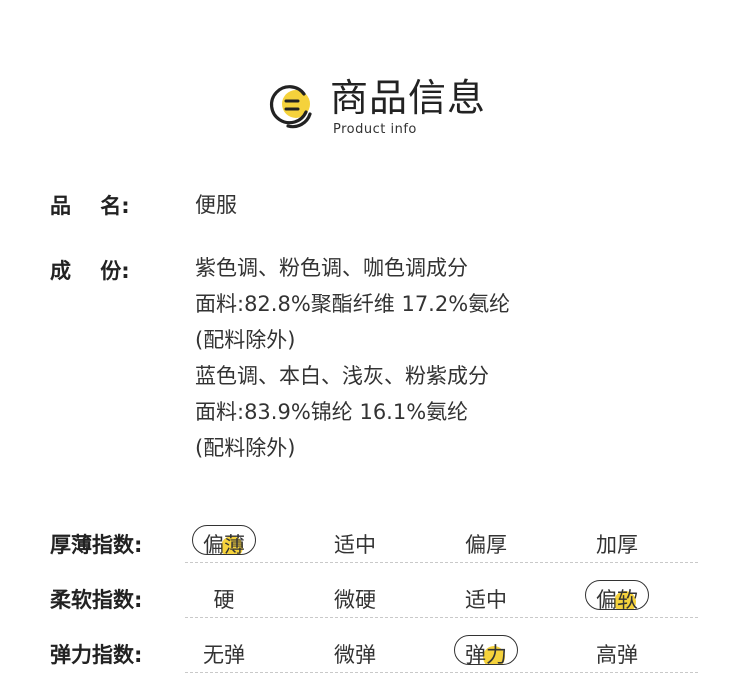 The image size is (750, 678). I want to click on elasticity-index-row: 弹力指数: 无弹 微弹 弹力 高弹, so click(375, 652).